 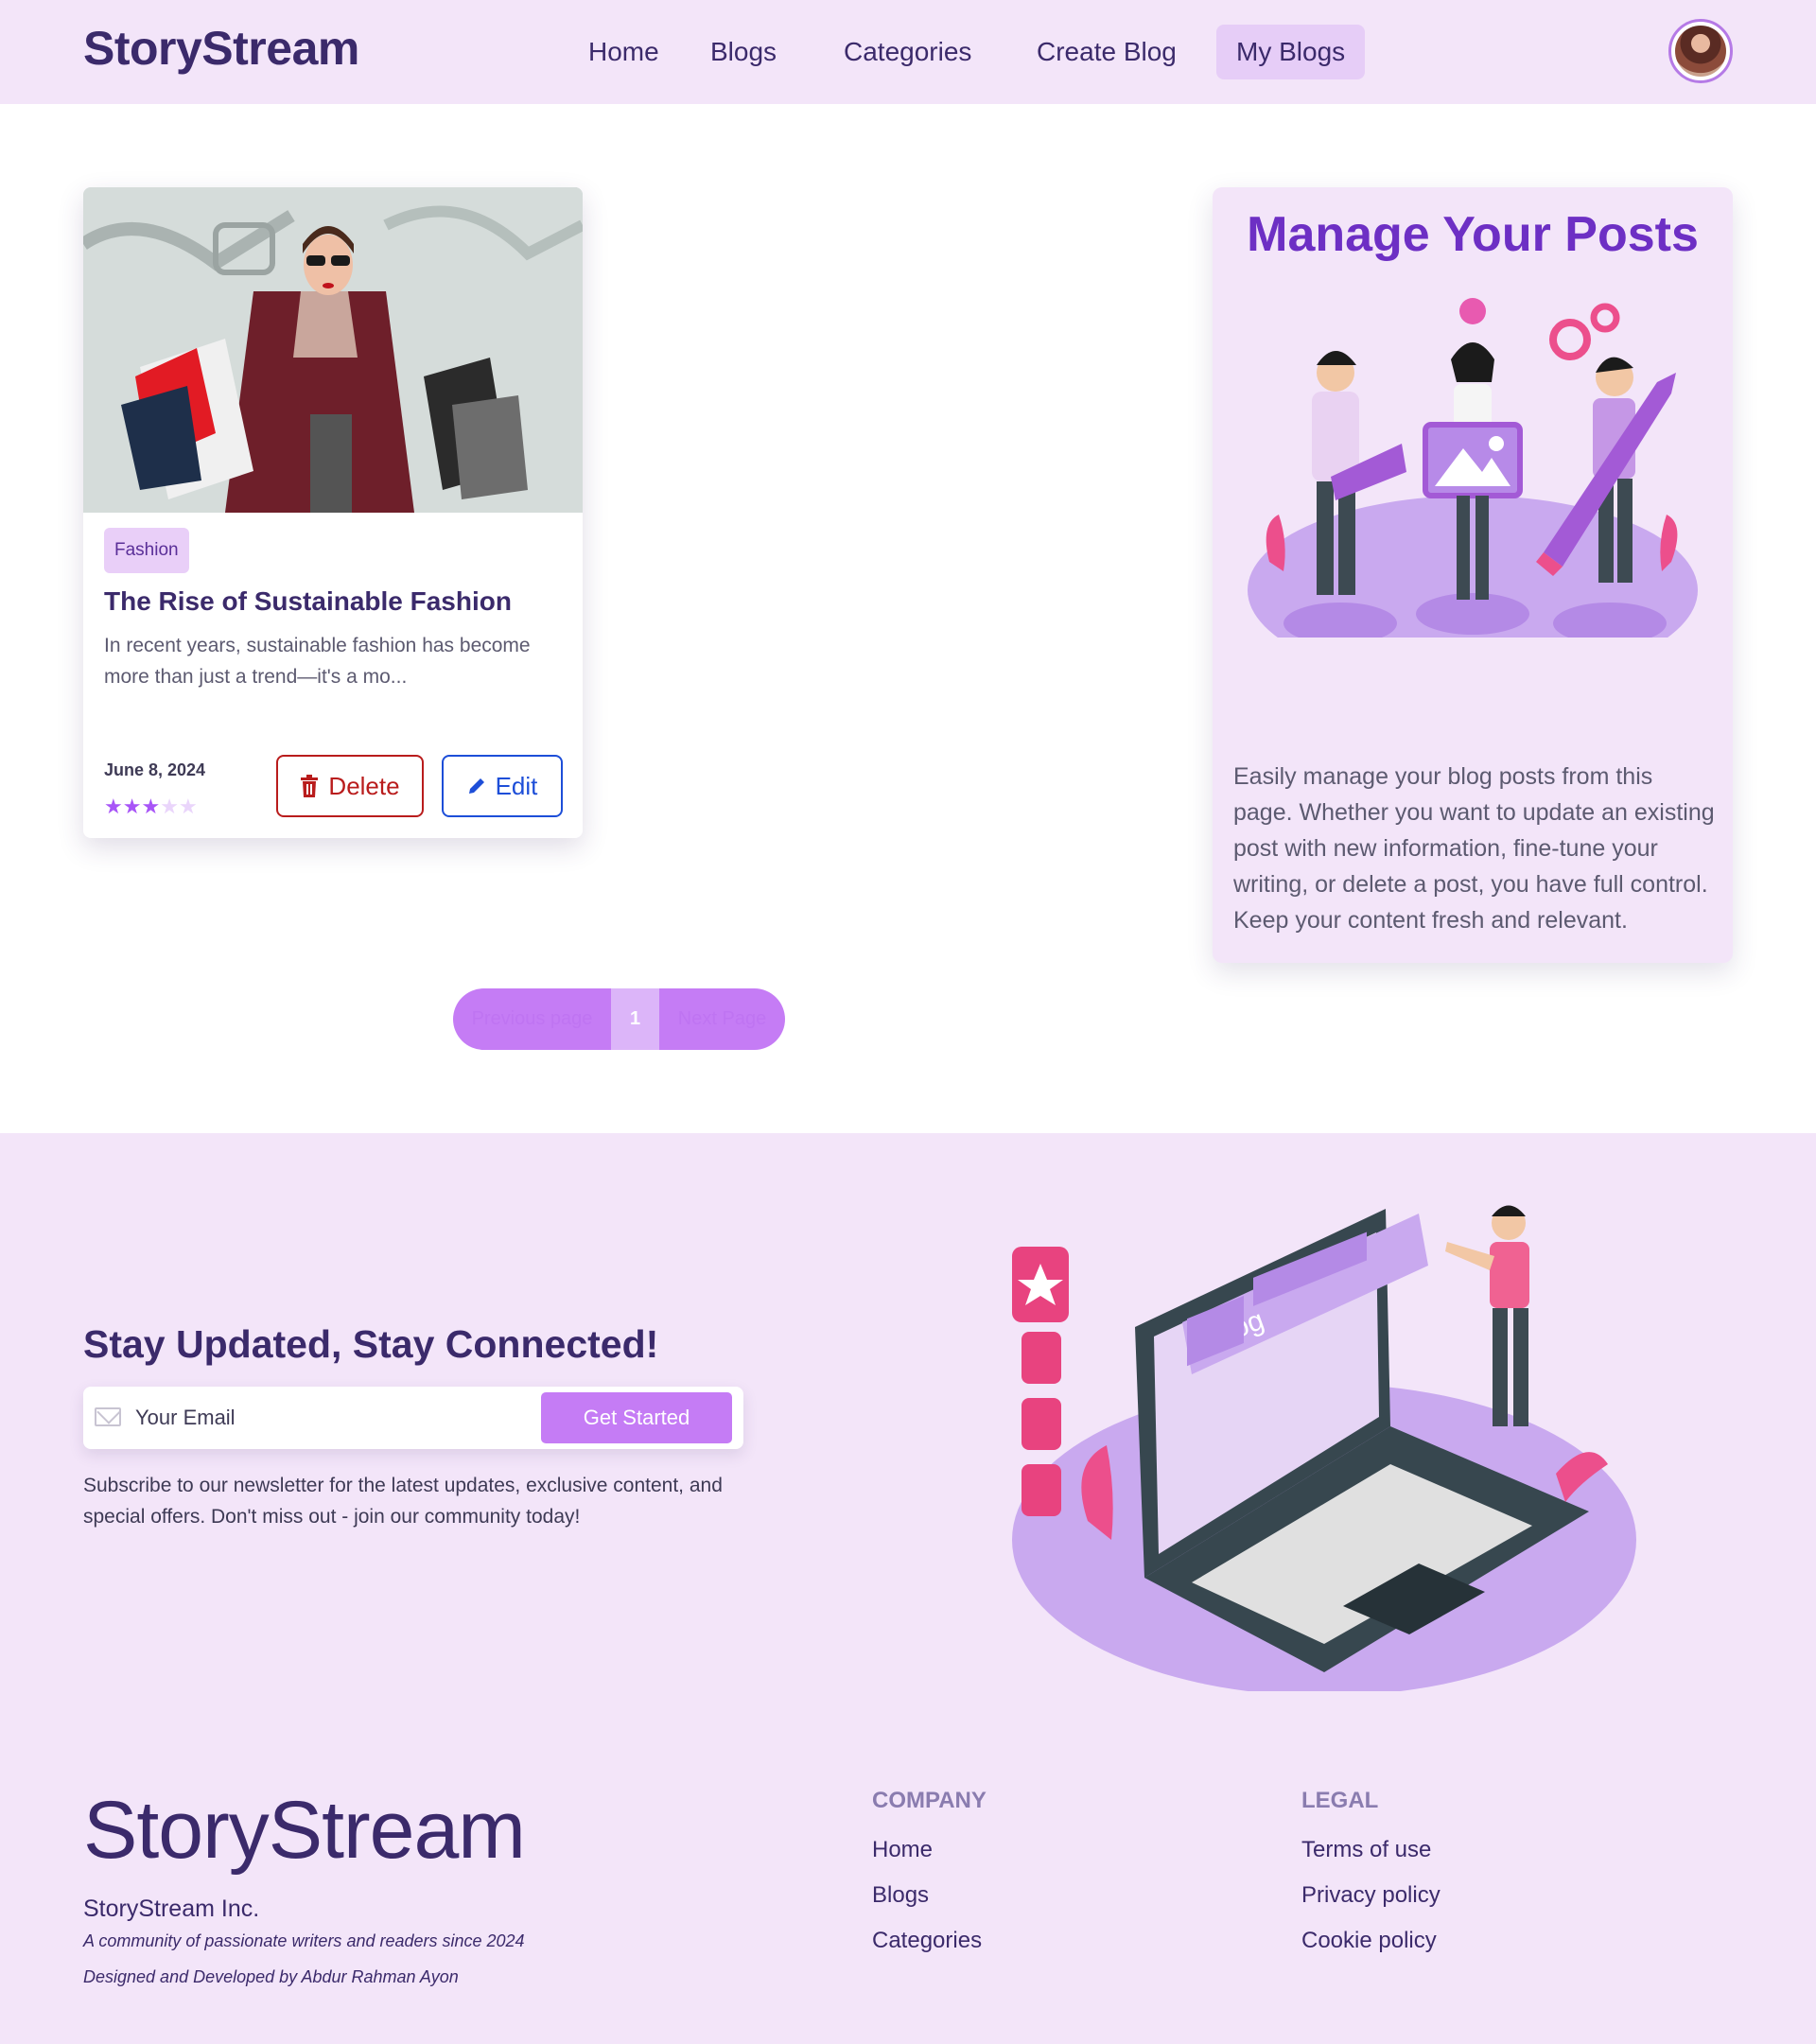 I want to click on footer-link-blogs: Blogs, so click(x=929, y=1895).